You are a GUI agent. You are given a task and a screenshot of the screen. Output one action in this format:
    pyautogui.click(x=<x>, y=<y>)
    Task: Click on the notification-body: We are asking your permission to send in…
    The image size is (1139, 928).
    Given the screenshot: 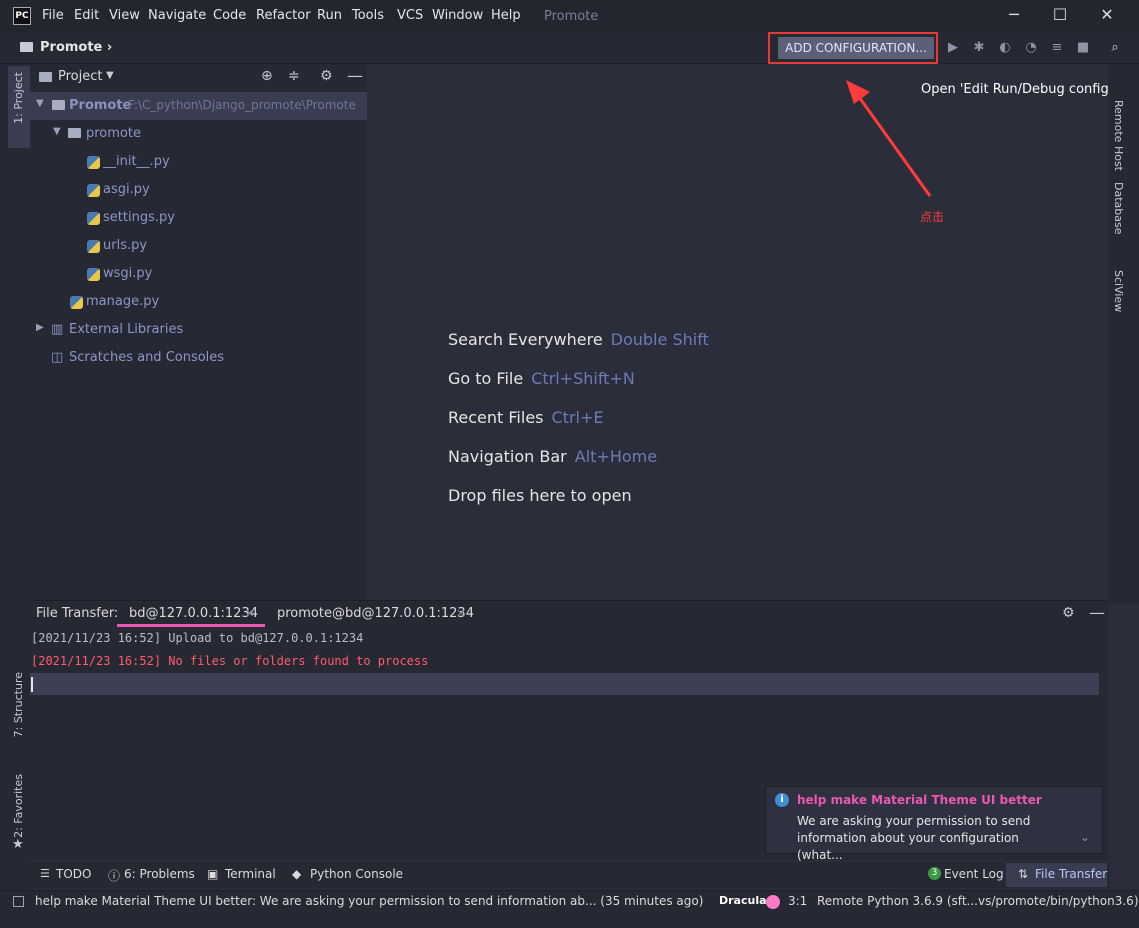 What is the action you would take?
    pyautogui.click(x=914, y=838)
    